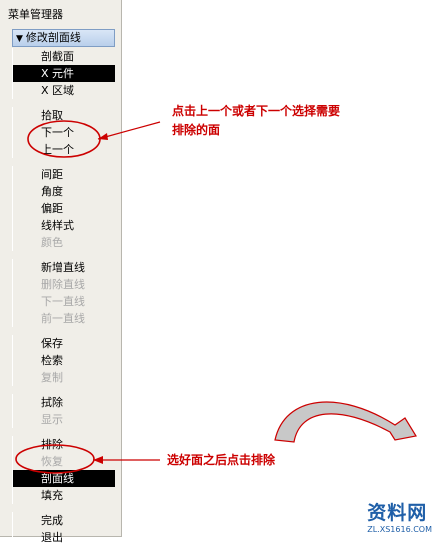  What do you see at coordinates (256, 111) in the screenshot?
I see `annotation-line-1: 点击上一个或者下一个选择需要` at bounding box center [256, 111].